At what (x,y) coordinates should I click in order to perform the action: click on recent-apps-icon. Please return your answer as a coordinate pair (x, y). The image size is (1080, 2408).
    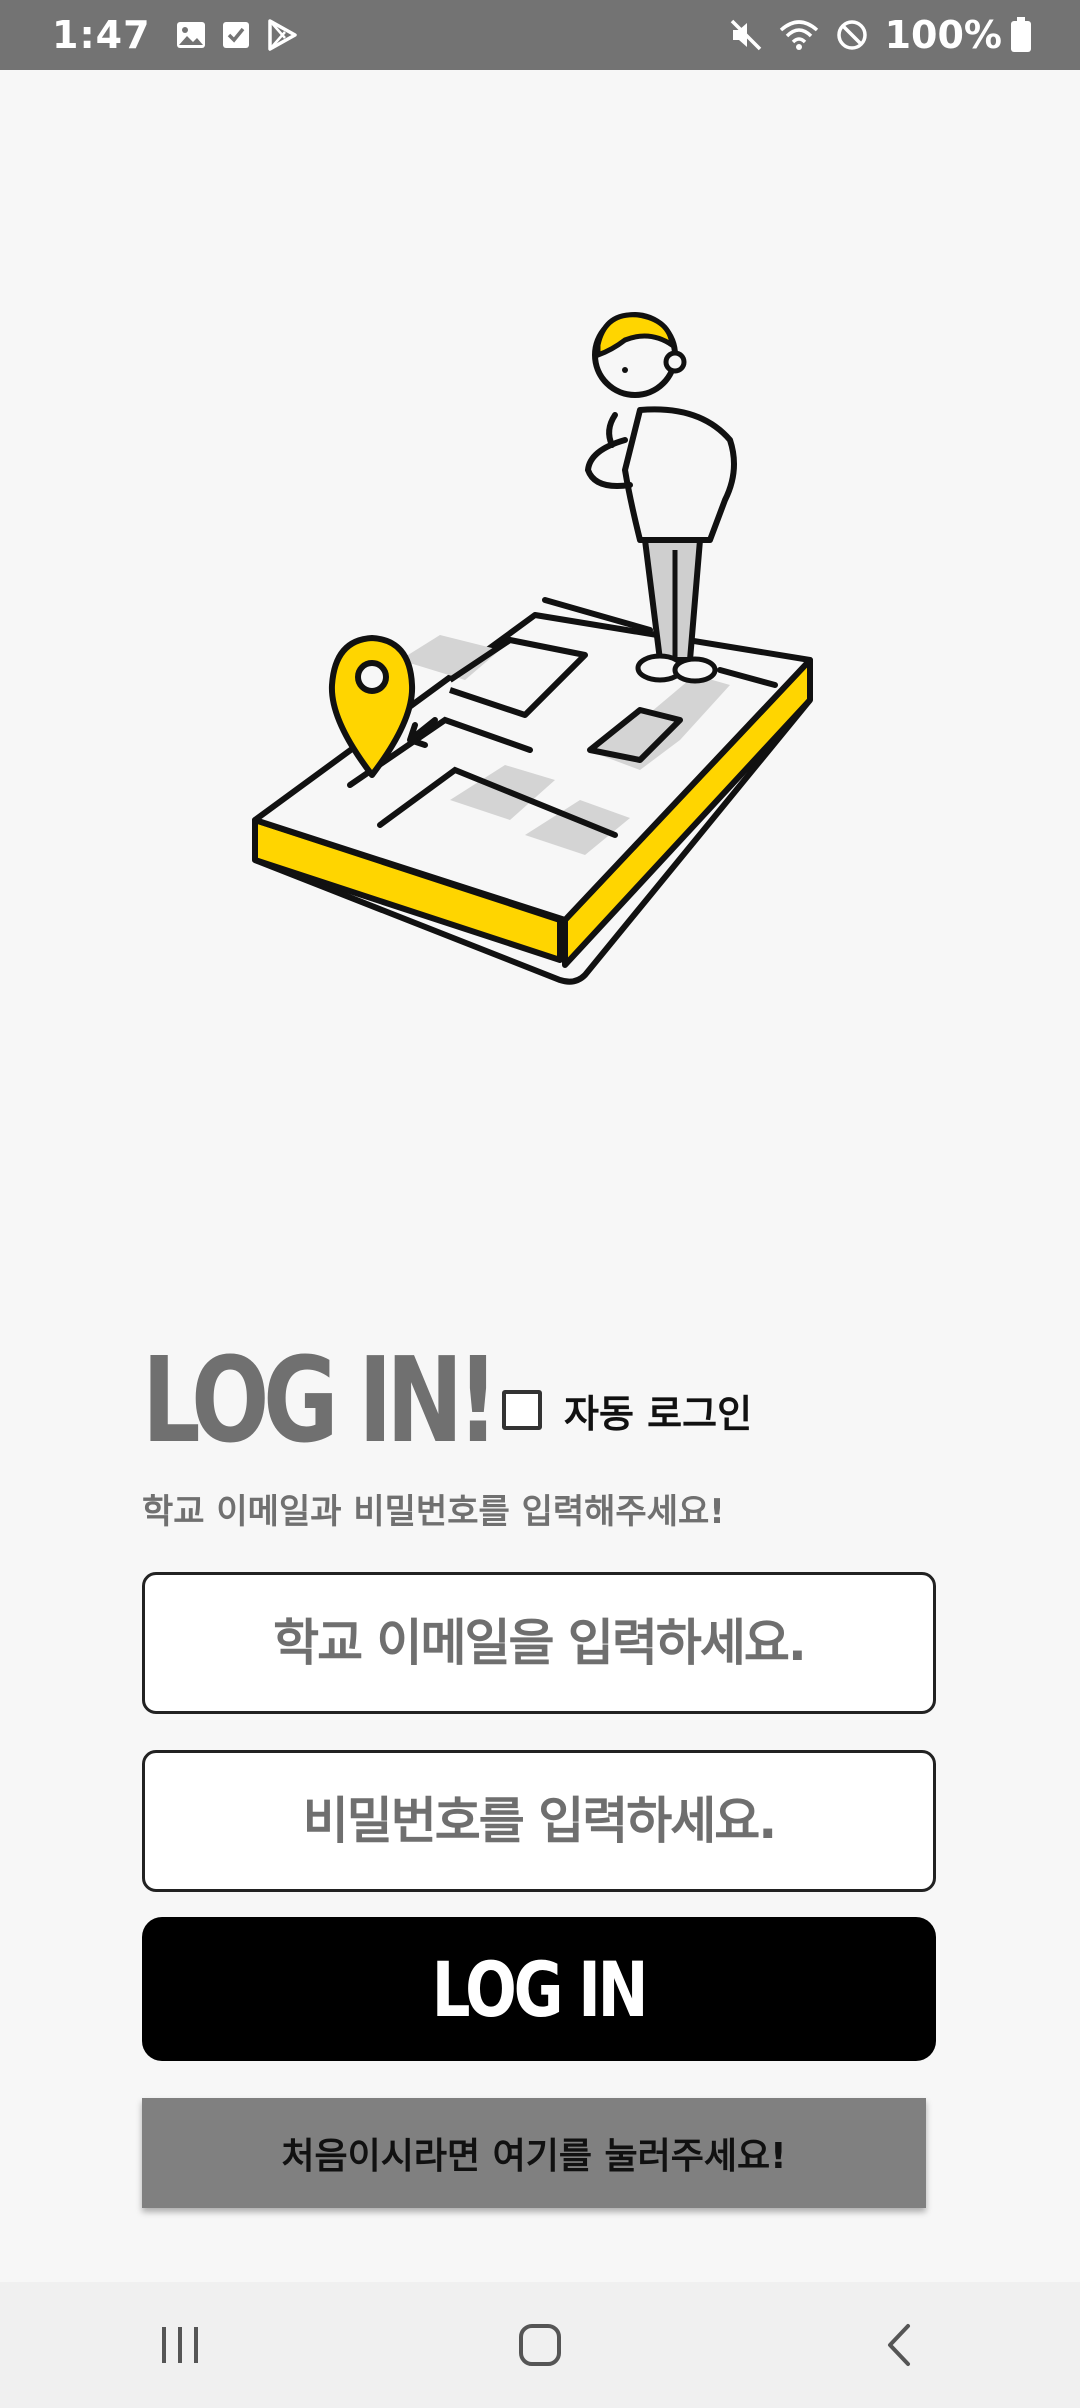
    Looking at the image, I should click on (180, 2345).